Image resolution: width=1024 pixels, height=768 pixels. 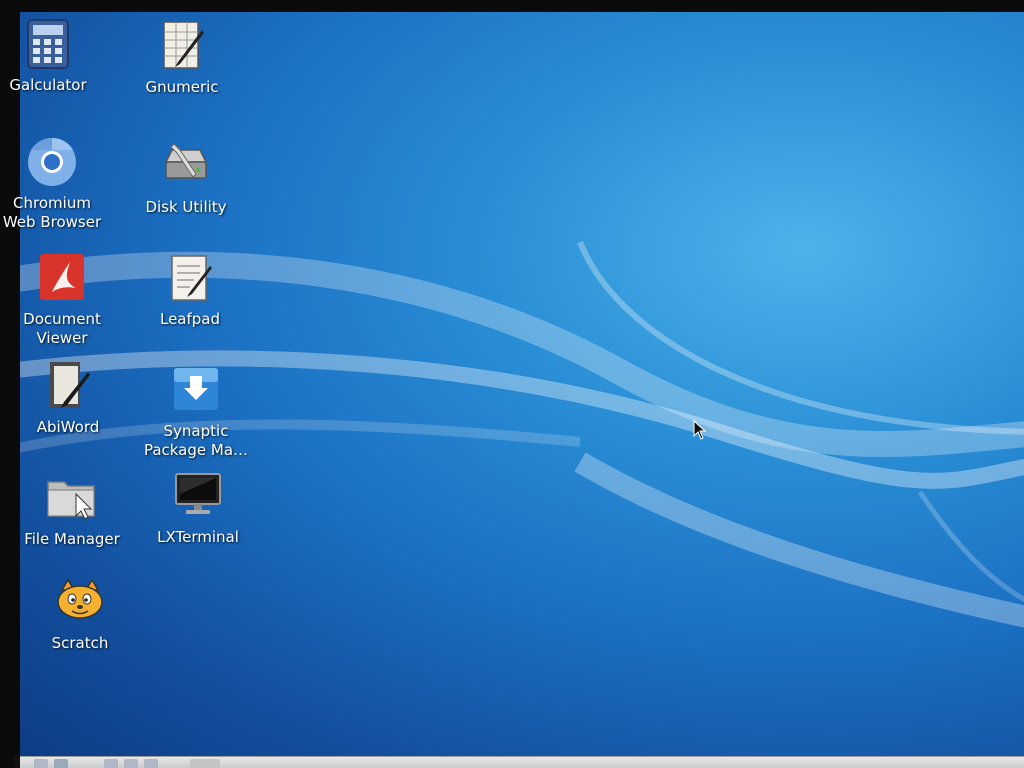 I want to click on desktop-icon-document-viewer: Document Viewer, so click(x=62, y=300).